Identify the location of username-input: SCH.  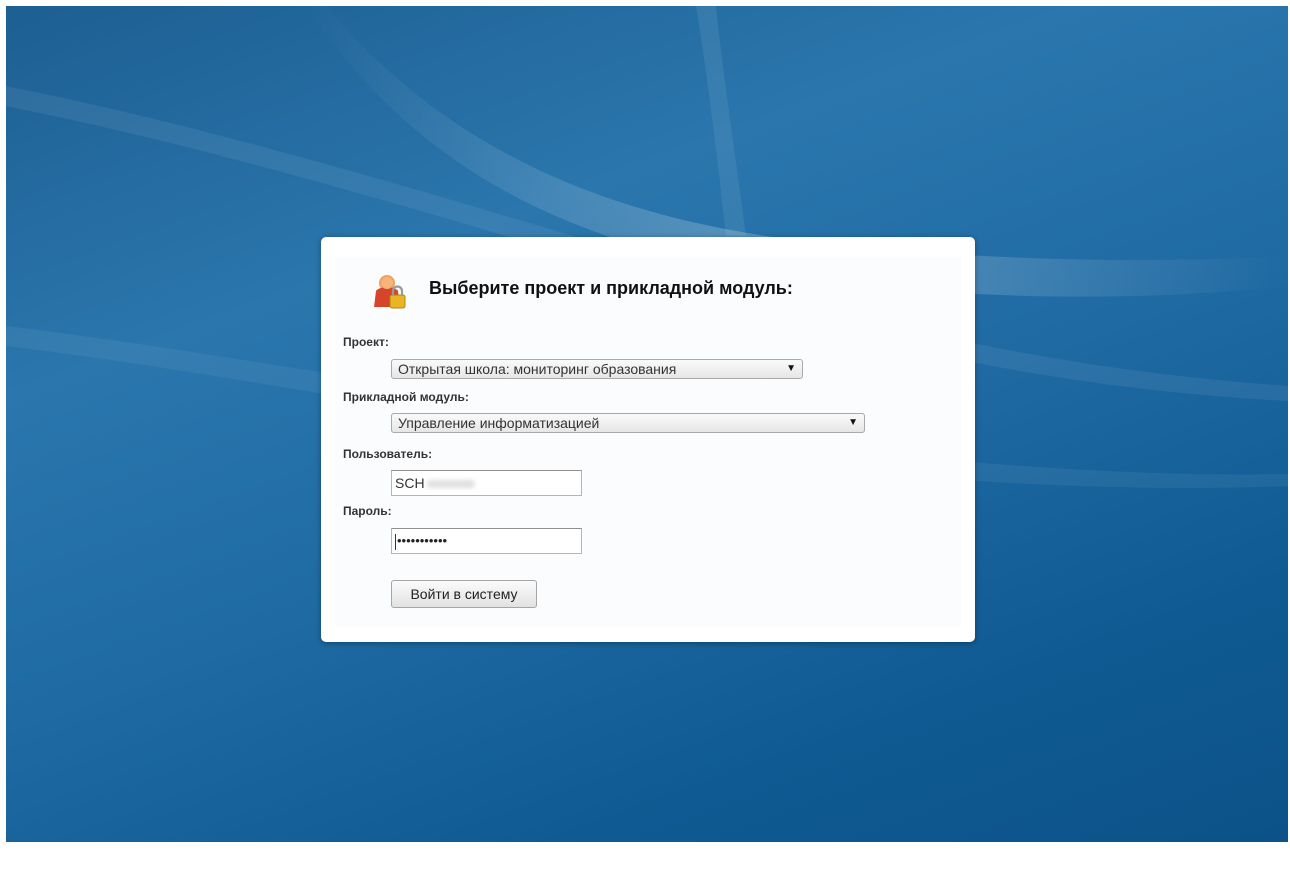
(486, 483).